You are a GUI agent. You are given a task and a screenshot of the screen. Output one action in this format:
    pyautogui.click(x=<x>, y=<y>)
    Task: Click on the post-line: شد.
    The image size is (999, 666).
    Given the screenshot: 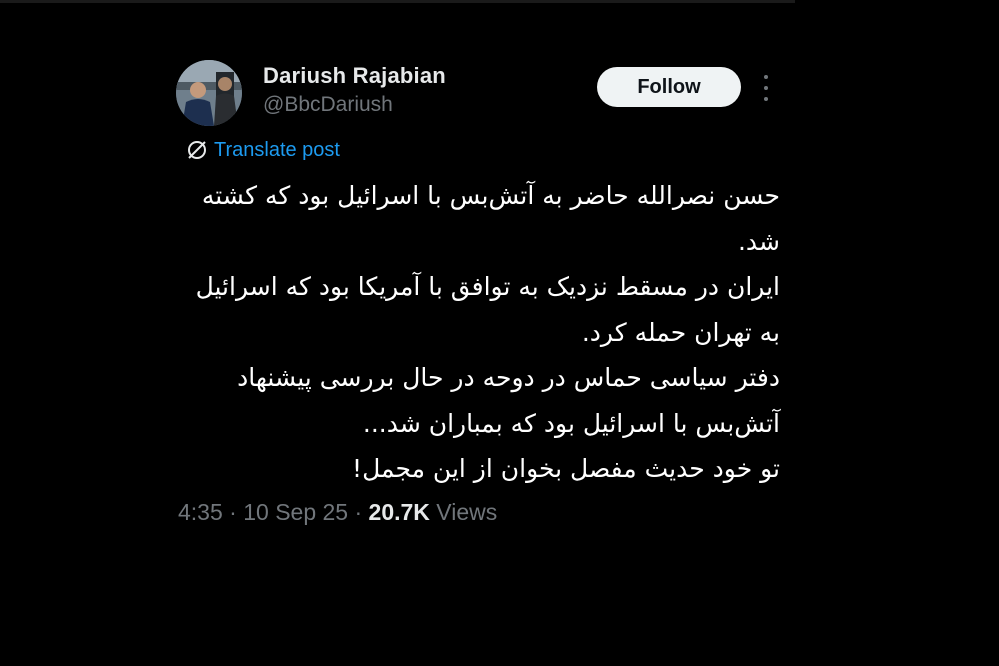 What is the action you would take?
    pyautogui.click(x=758, y=241)
    